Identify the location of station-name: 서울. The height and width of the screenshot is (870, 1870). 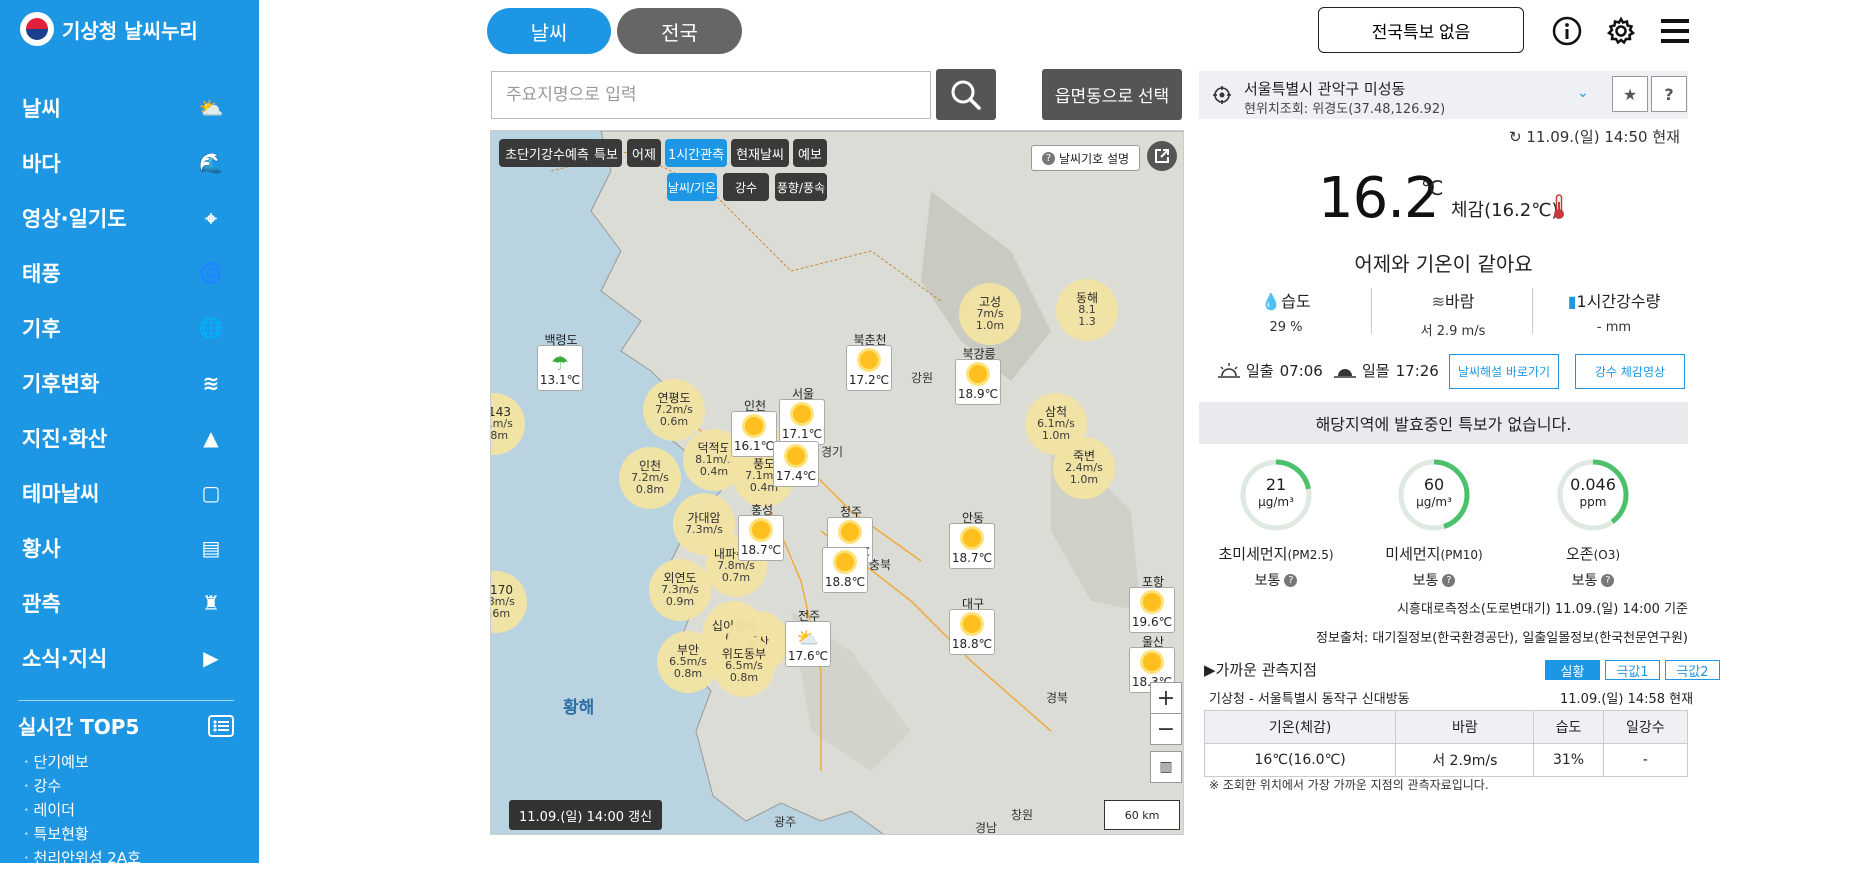
(803, 394).